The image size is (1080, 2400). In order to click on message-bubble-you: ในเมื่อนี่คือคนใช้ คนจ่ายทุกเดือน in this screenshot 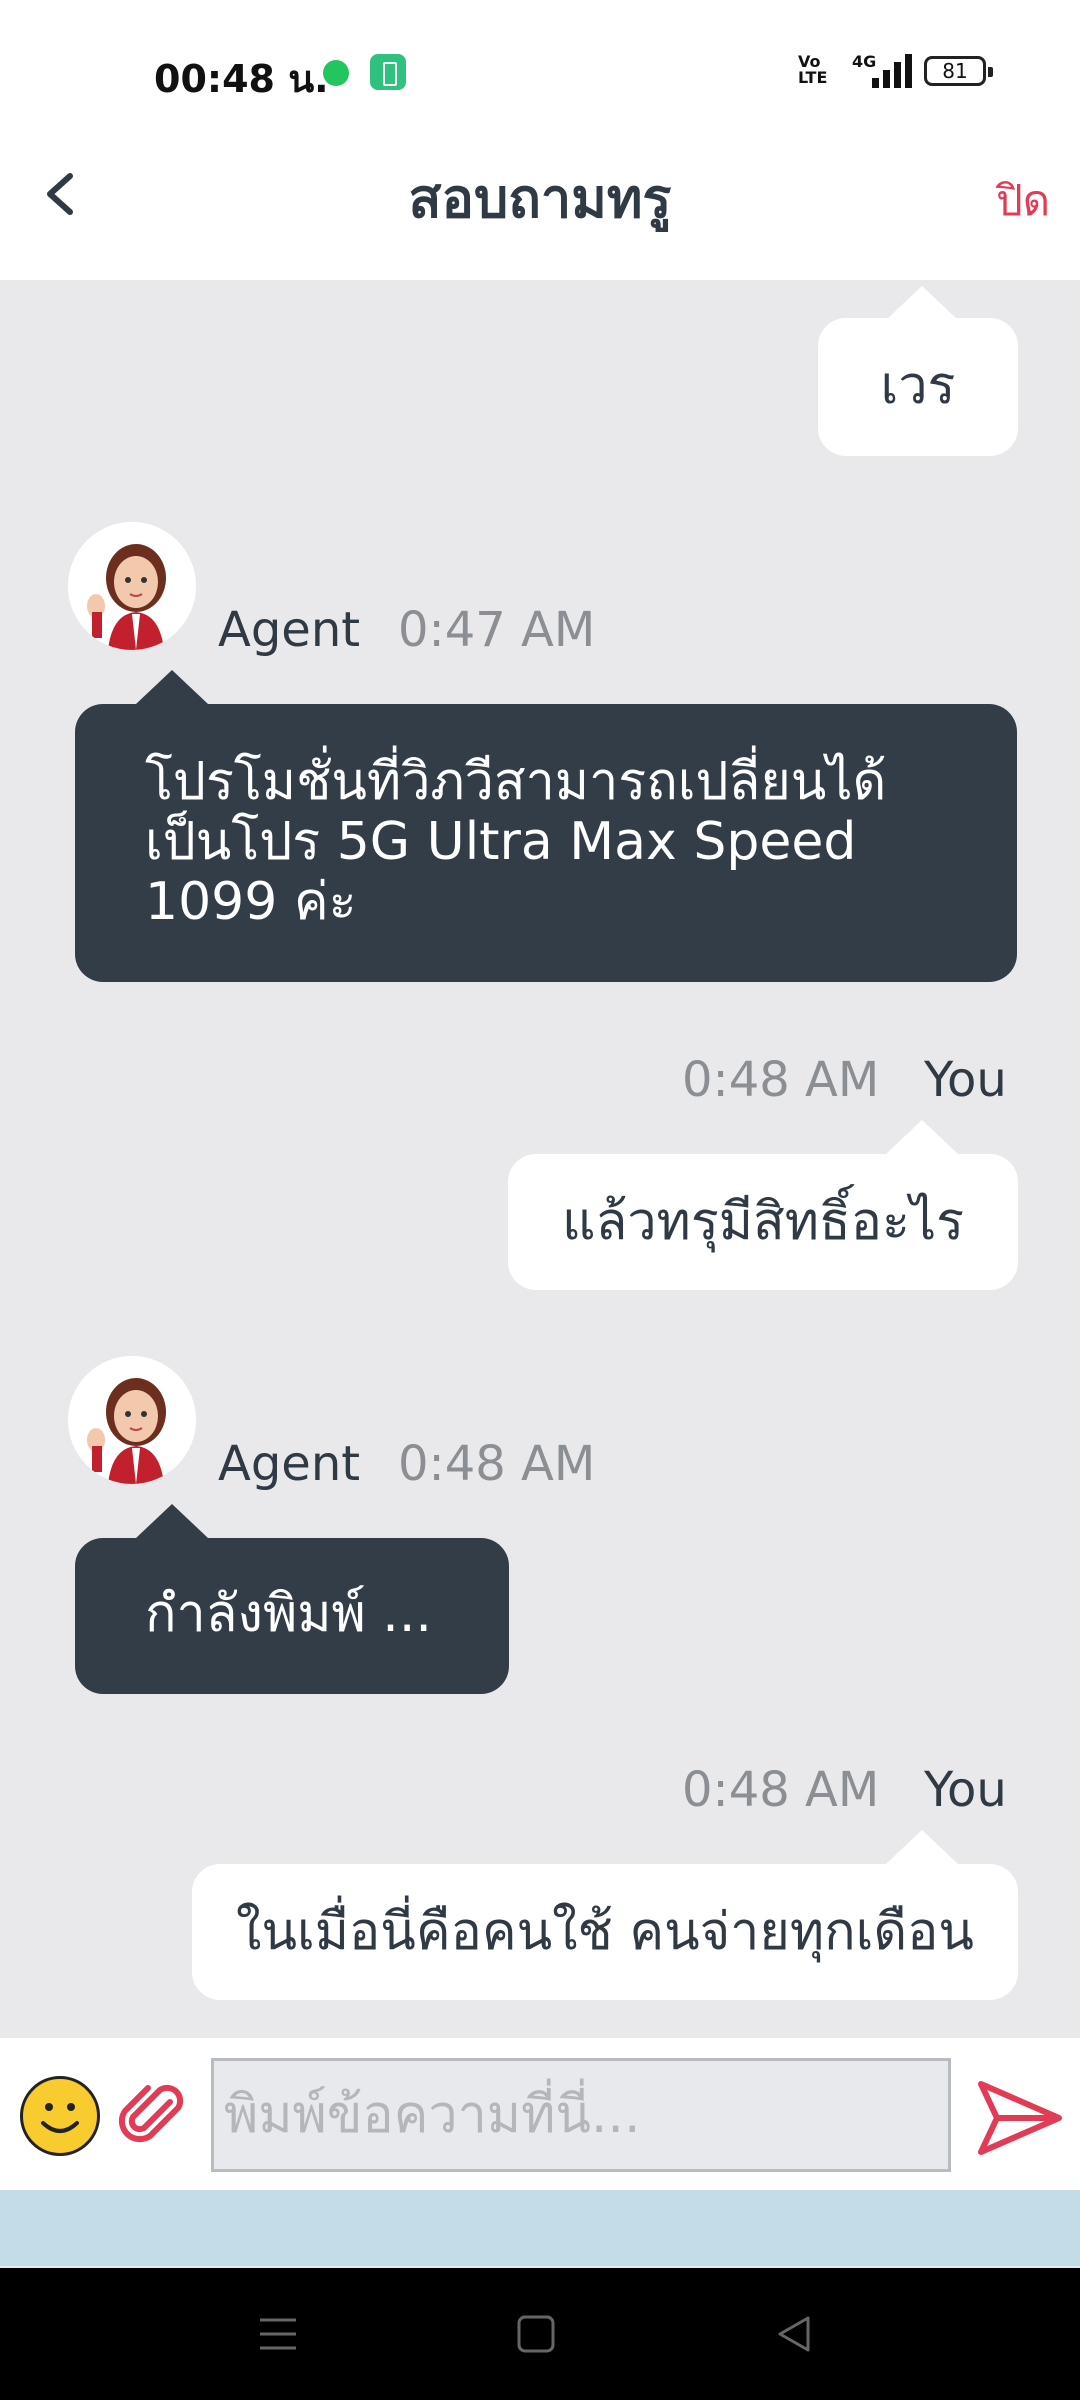, I will do `click(605, 1932)`.